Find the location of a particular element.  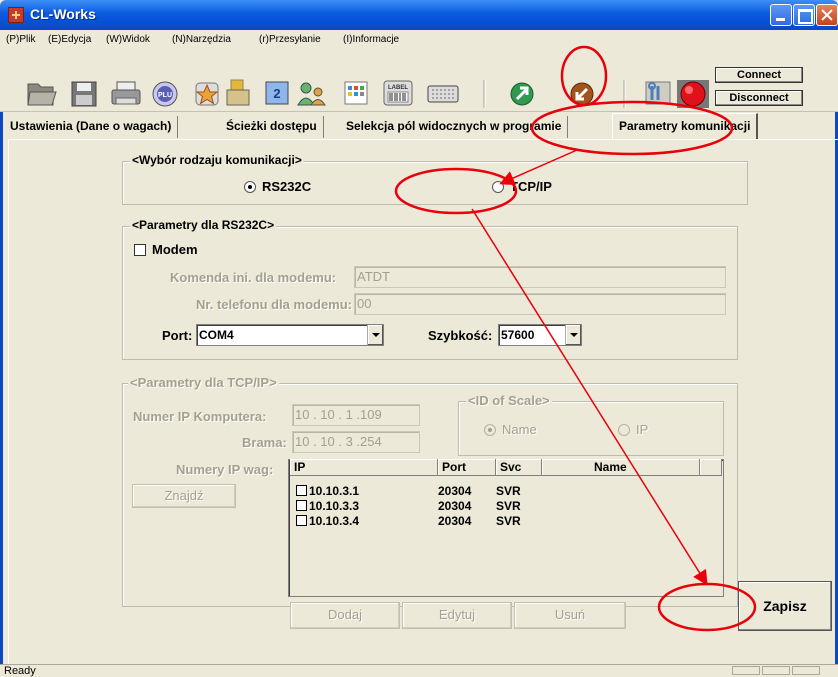

window-title: CL-Works is located at coordinates (63, 14).